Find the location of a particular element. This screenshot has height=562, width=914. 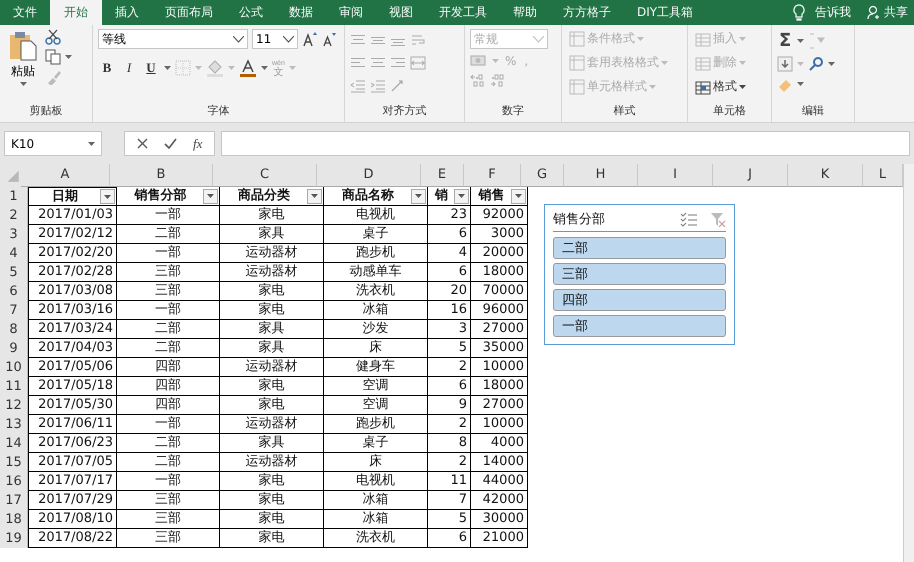

row-header: 12 is located at coordinates (14, 405).